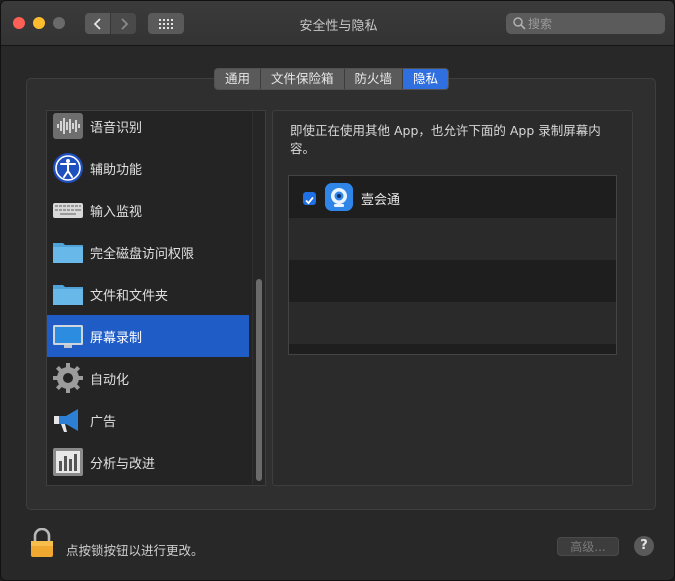  Describe the element at coordinates (339, 197) in the screenshot. I see `webcam-app-icon` at that location.